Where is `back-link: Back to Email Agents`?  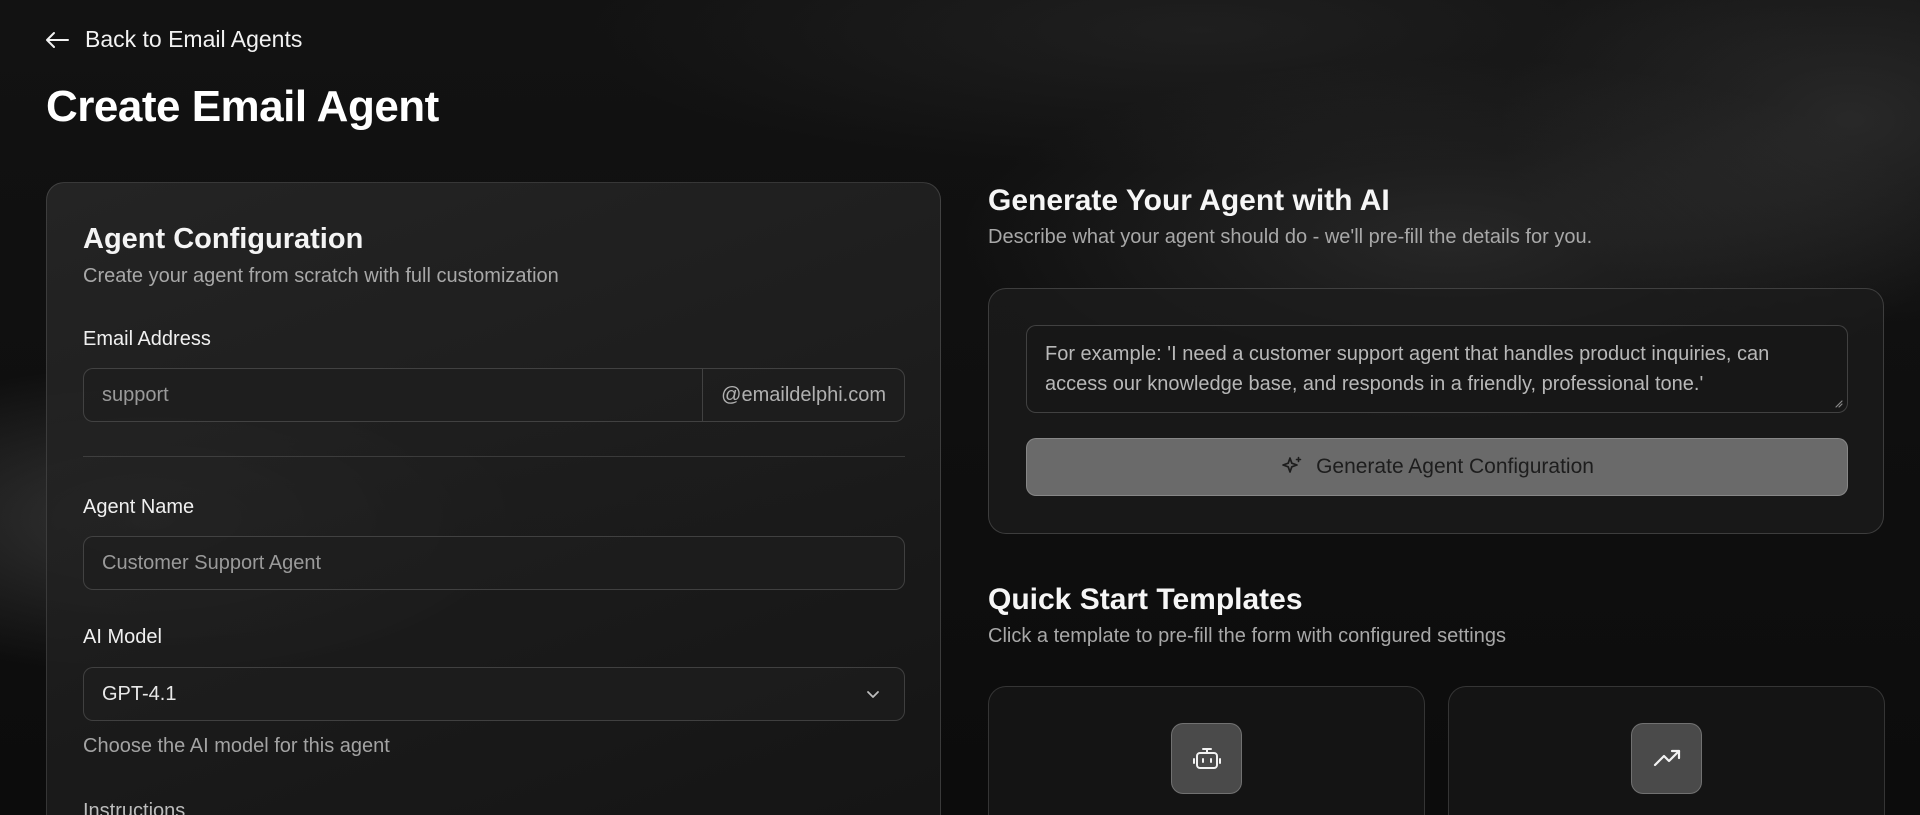 back-link: Back to Email Agents is located at coordinates (173, 39).